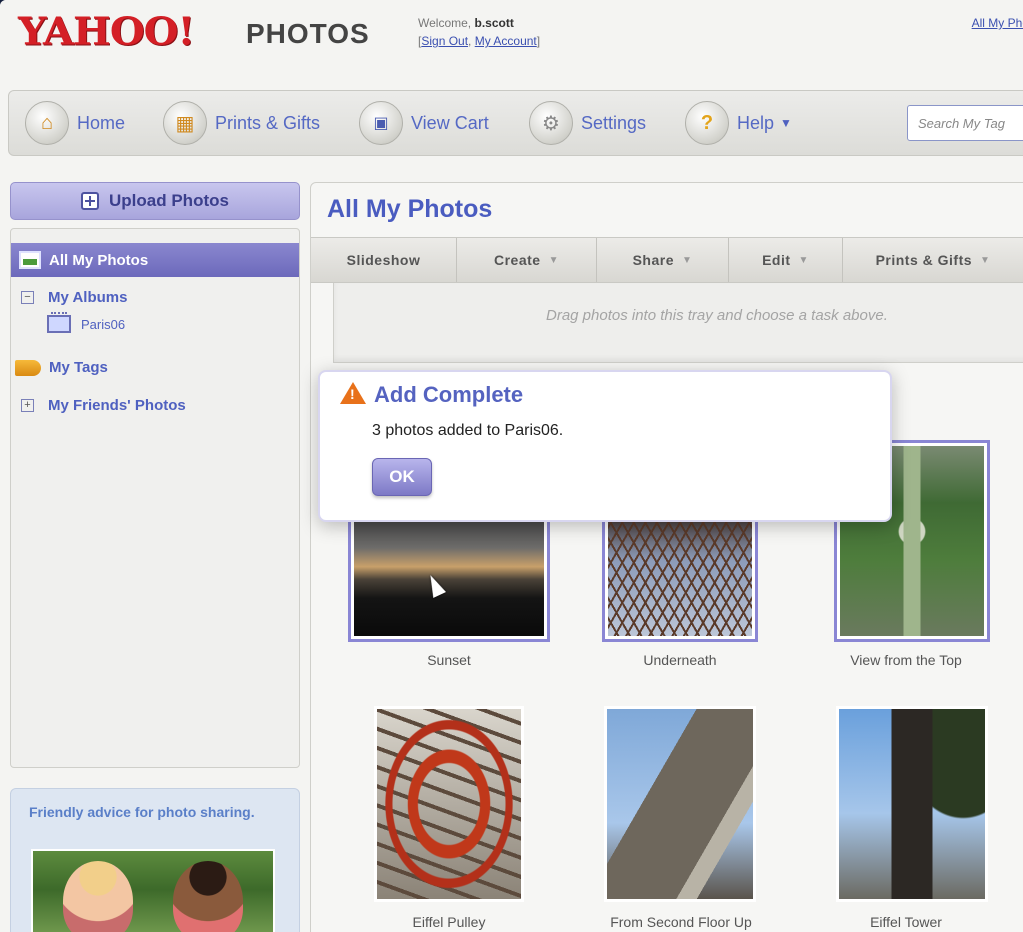 Image resolution: width=1023 pixels, height=932 pixels. Describe the element at coordinates (155, 260) in the screenshot. I see `sidebar-item-all-my-photos: All My Photos` at that location.